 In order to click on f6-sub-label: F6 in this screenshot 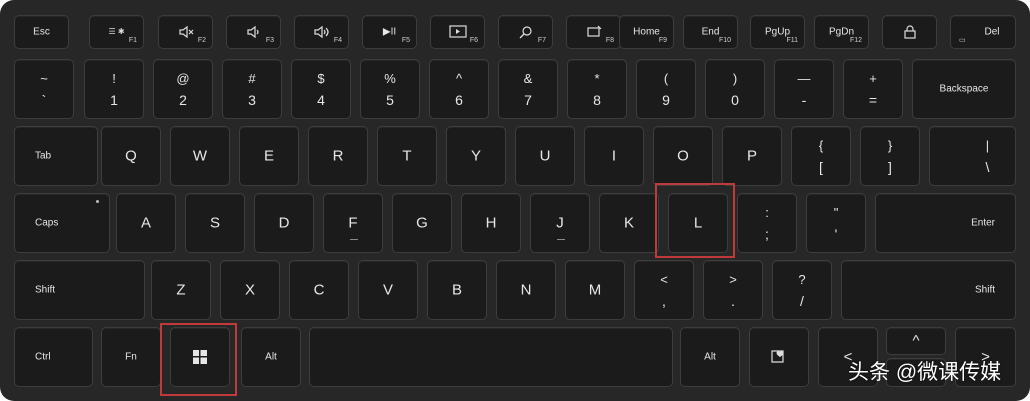, I will do `click(473, 40)`.